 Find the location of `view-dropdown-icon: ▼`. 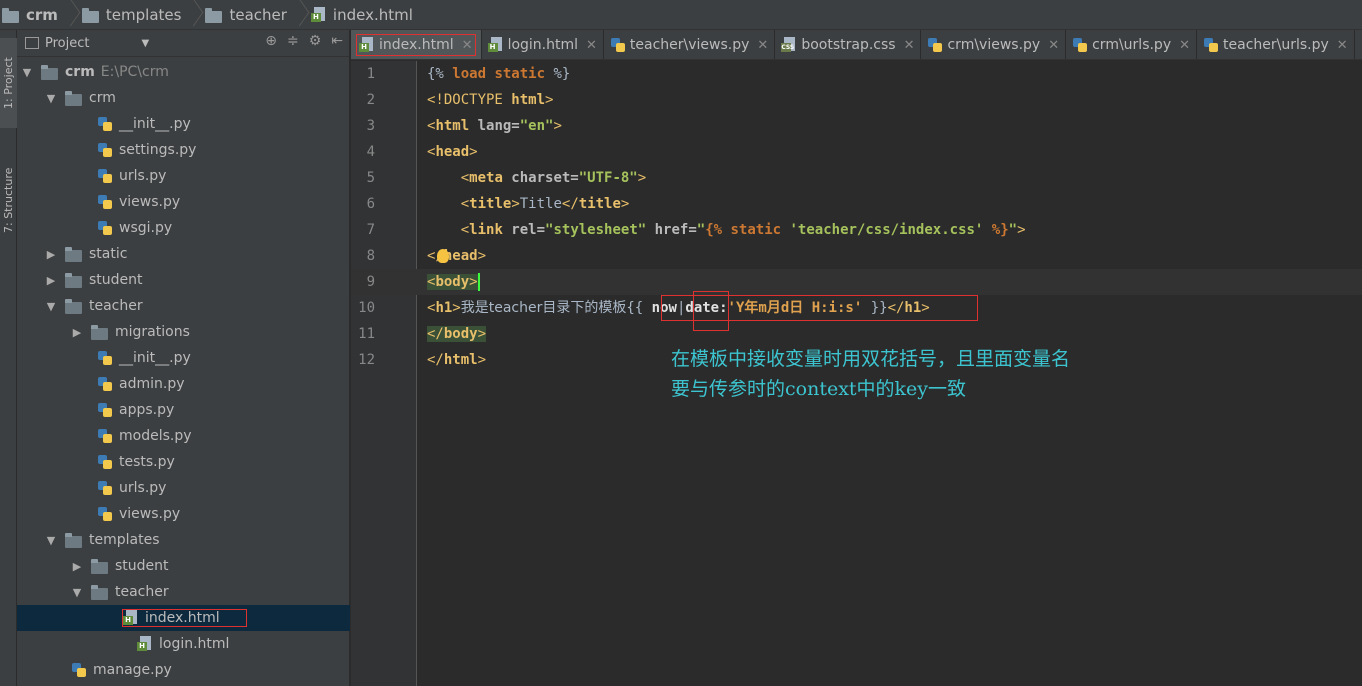

view-dropdown-icon: ▼ is located at coordinates (145, 43).